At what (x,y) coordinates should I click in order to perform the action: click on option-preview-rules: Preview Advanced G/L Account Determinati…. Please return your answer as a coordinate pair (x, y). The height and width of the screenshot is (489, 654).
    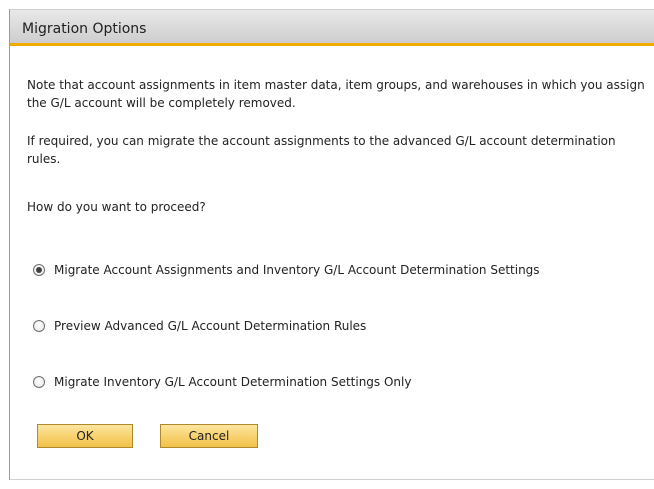
    Looking at the image, I should click on (199, 326).